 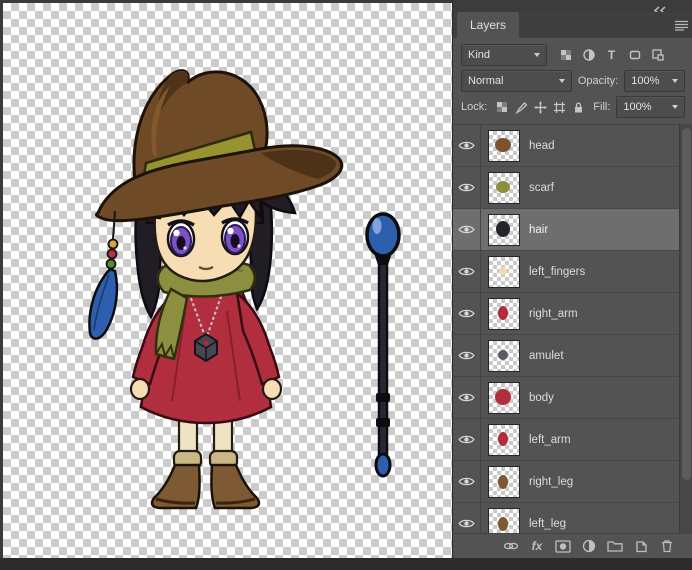 I want to click on filter-shape-layers-button, so click(x=634, y=55).